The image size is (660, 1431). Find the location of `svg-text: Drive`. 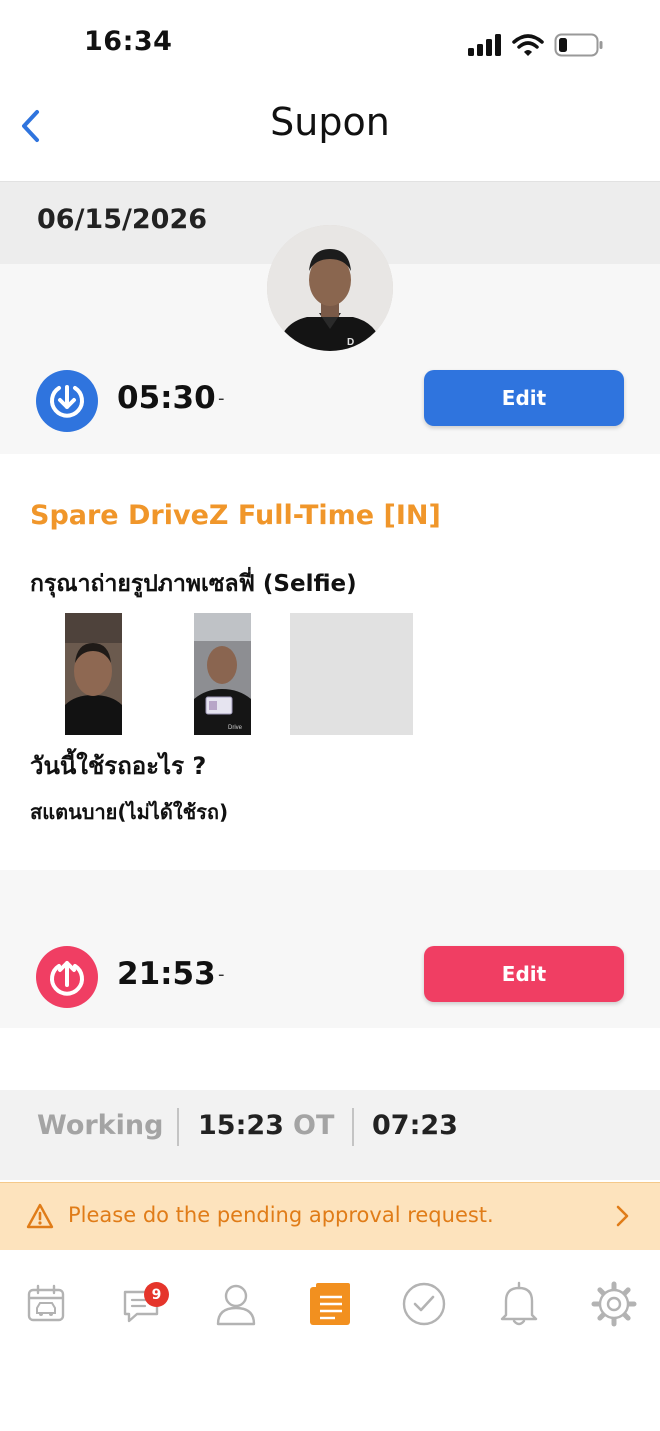

svg-text: Drive is located at coordinates (235, 728).